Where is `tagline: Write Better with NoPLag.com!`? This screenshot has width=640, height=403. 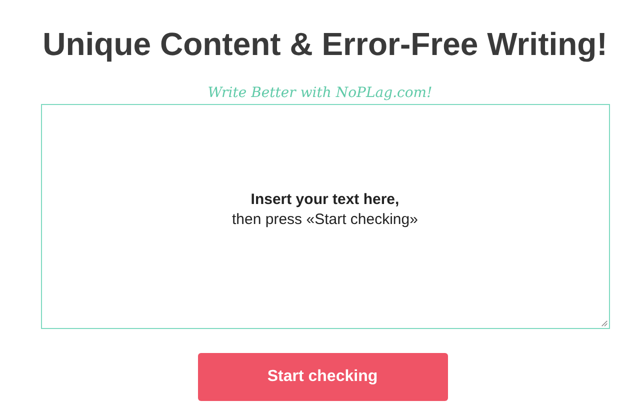 tagline: Write Better with NoPLag.com! is located at coordinates (320, 93).